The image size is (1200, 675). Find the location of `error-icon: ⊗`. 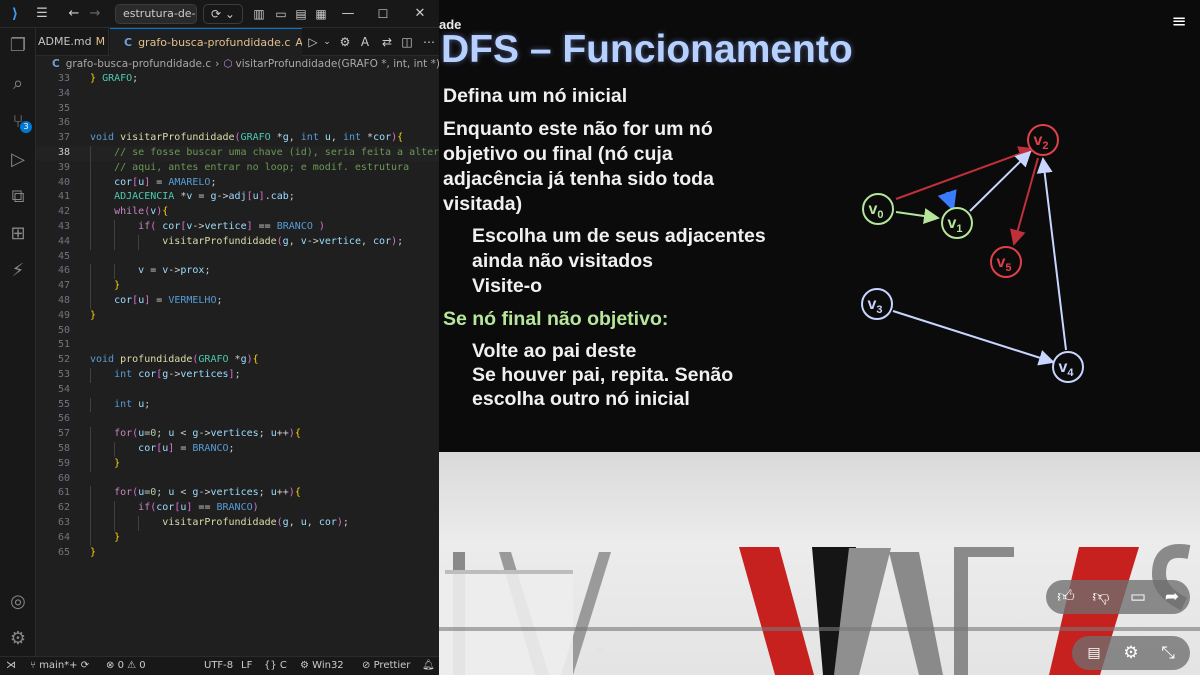

error-icon: ⊗ is located at coordinates (110, 665).